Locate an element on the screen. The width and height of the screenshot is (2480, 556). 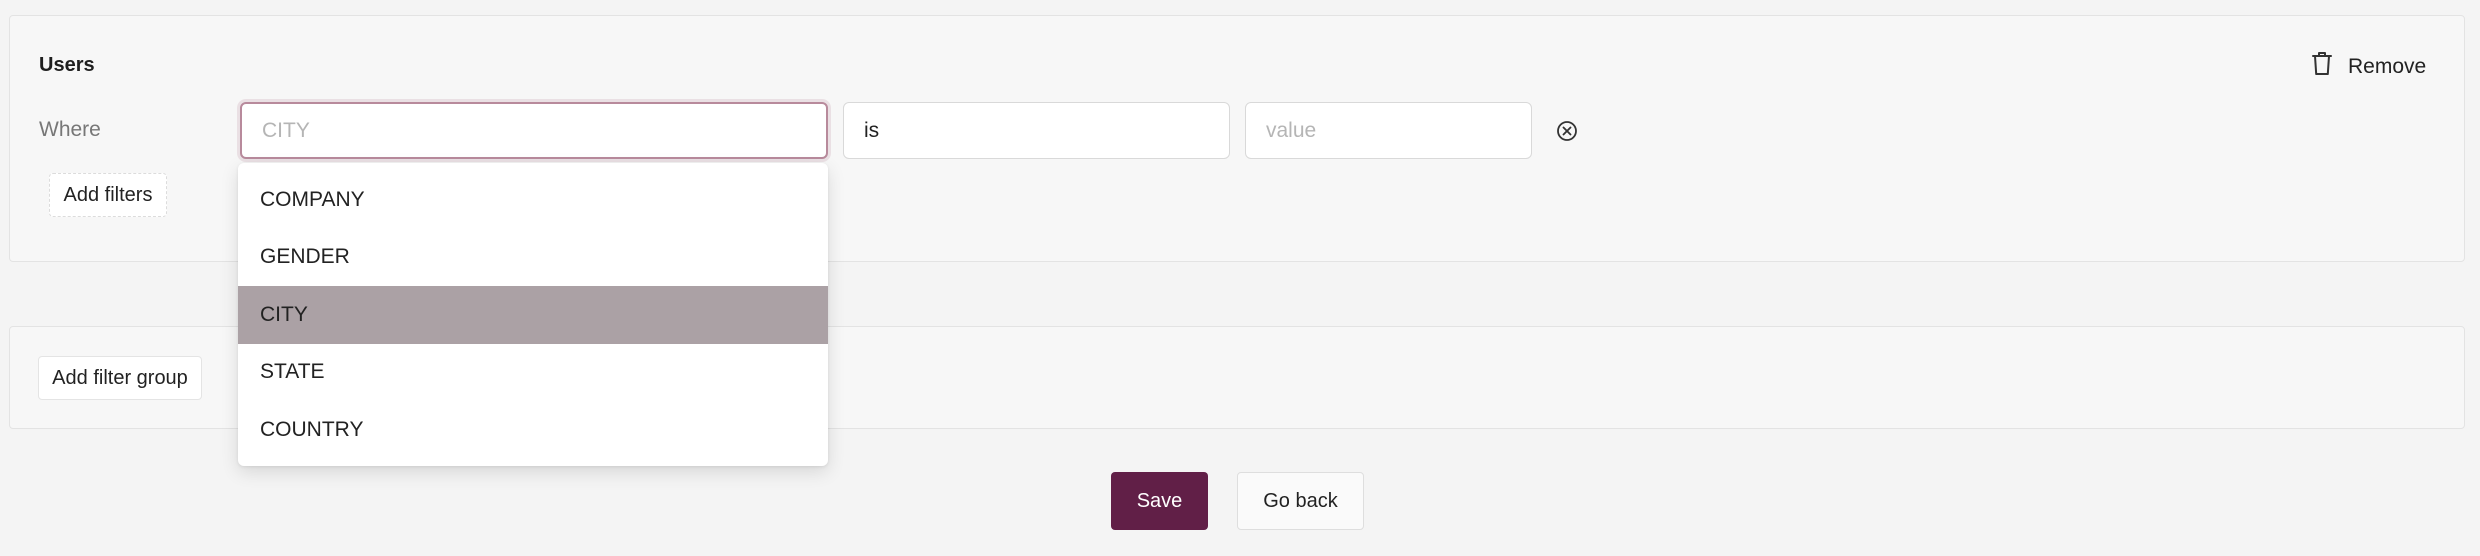
add-filters-button: Add filters is located at coordinates (108, 195).